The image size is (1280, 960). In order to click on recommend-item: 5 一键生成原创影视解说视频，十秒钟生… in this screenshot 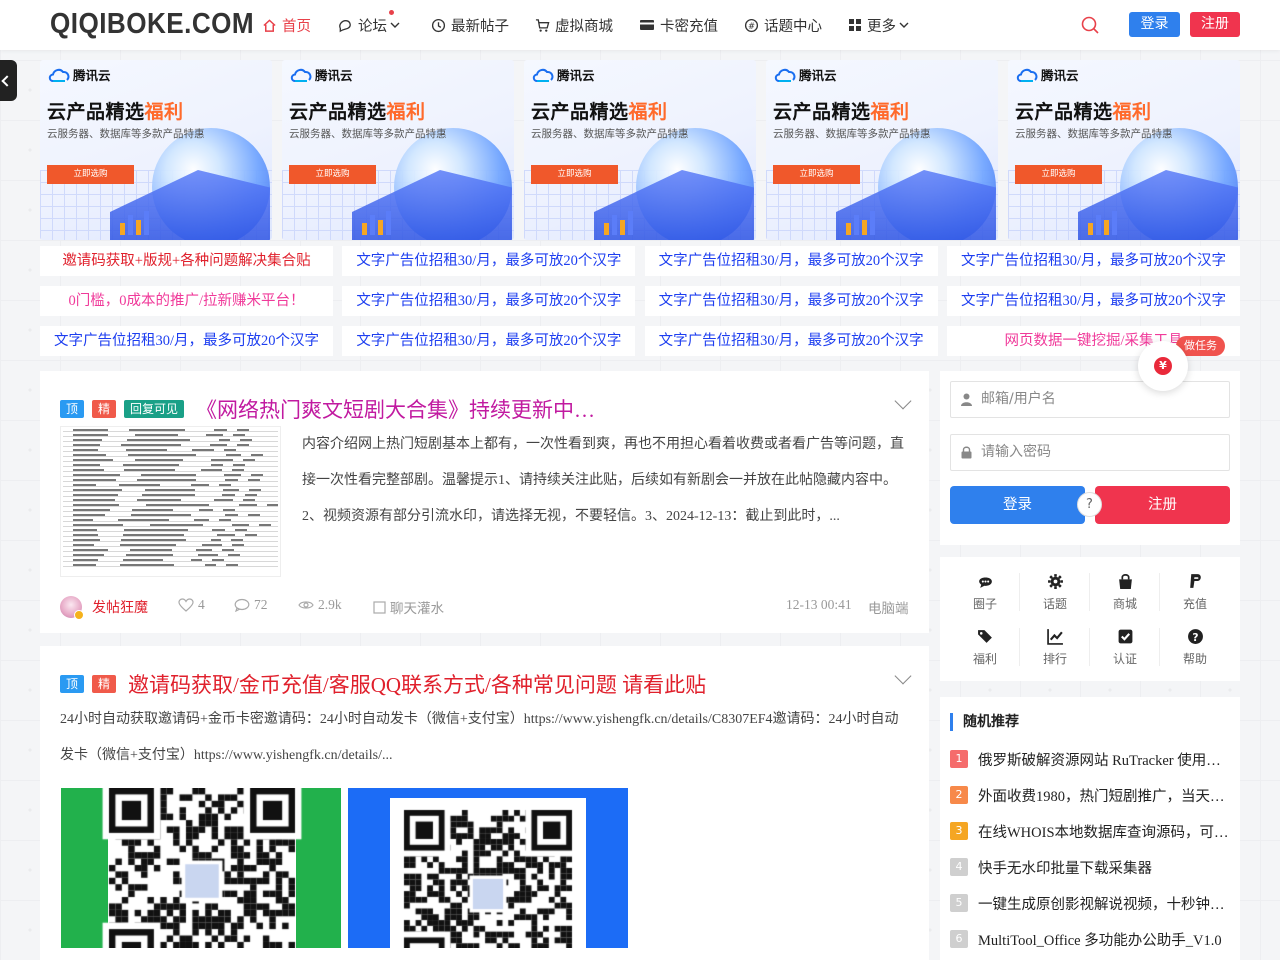, I will do `click(1090, 903)`.